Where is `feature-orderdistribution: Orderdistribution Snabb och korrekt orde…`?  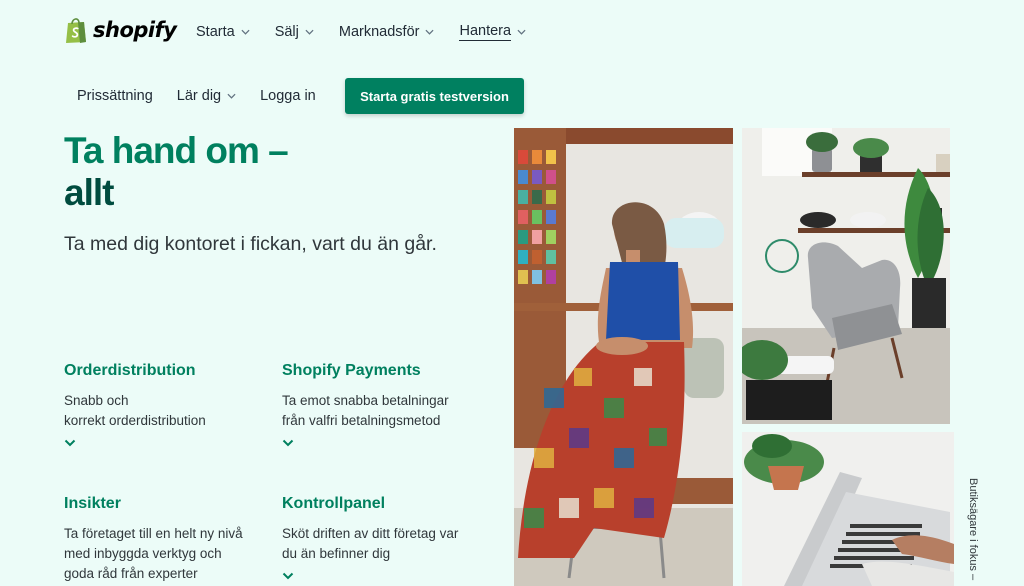 feature-orderdistribution: Orderdistribution Snabb och korrekt orde… is located at coordinates (164, 404).